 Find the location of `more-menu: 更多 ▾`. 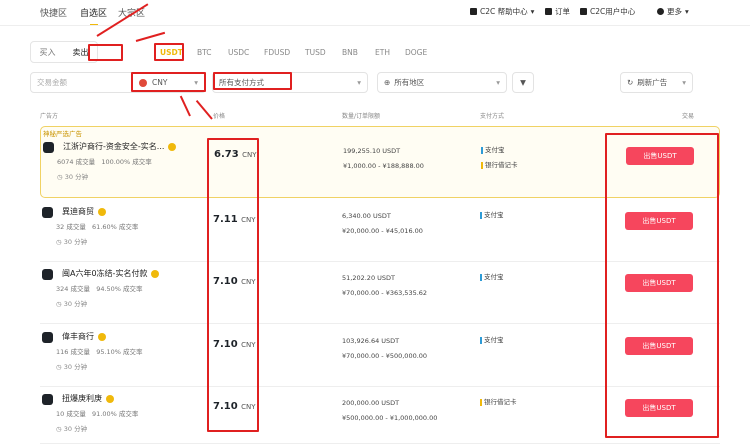

more-menu: 更多 ▾ is located at coordinates (673, 11).